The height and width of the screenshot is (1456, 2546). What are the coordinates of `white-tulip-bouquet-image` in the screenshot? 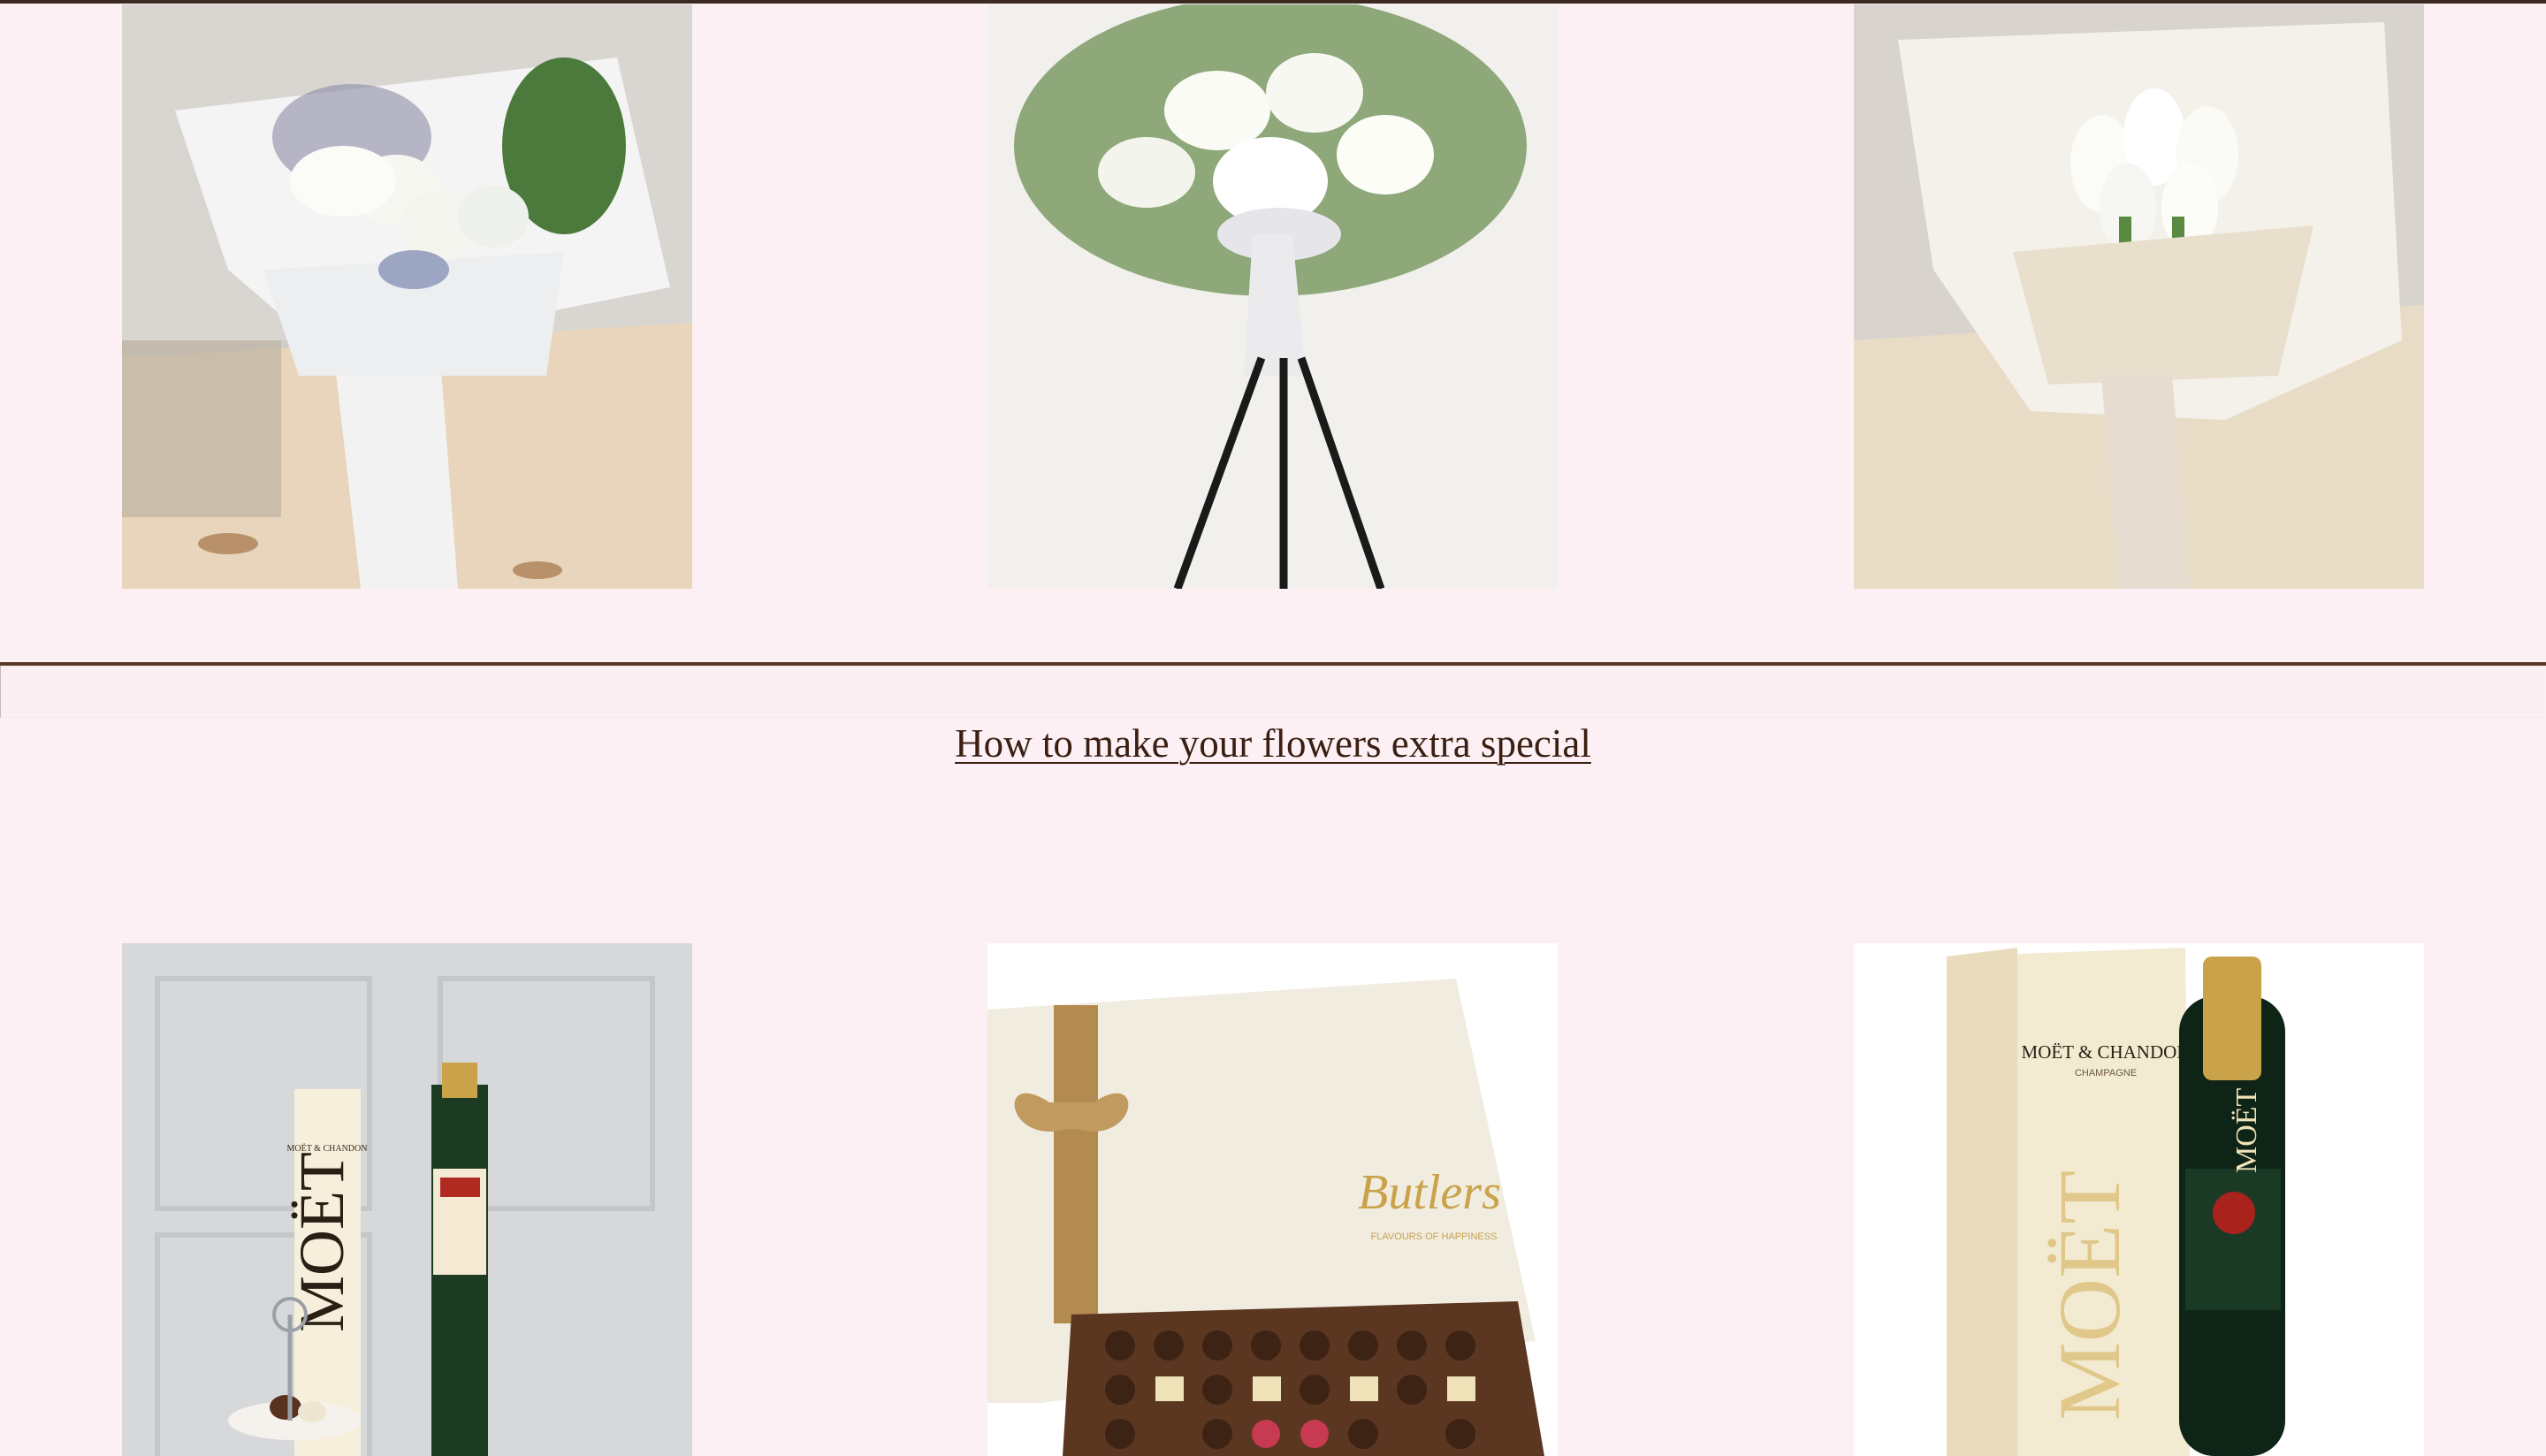 It's located at (2139, 296).